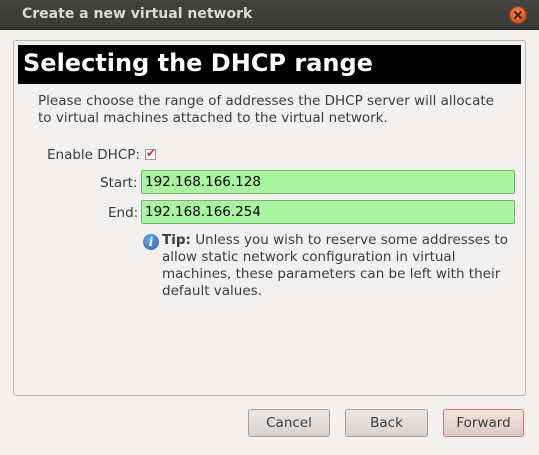 The height and width of the screenshot is (455, 539). Describe the element at coordinates (93, 155) in the screenshot. I see `enable-dhcp-label: Enable DHCP:` at that location.